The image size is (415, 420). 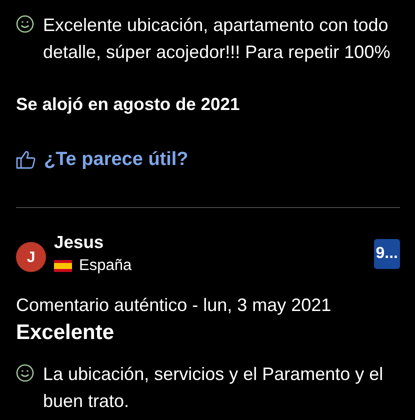 I want to click on reviewer-name: Jesus, so click(x=79, y=242).